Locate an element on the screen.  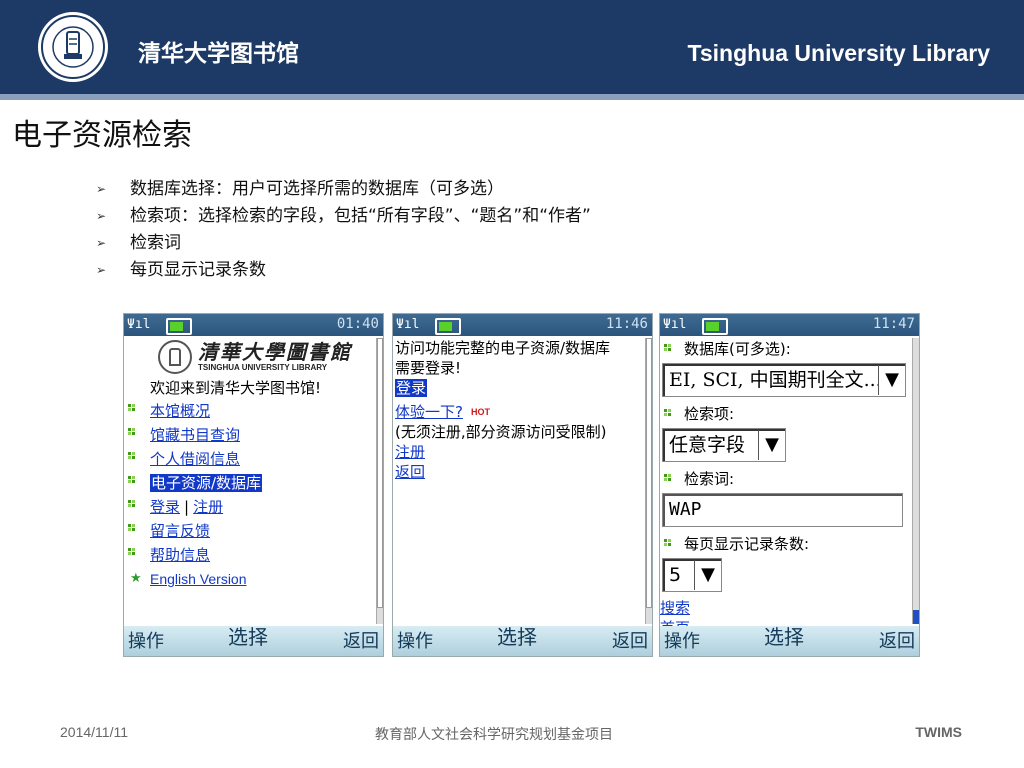
english-version-link: English Version is located at coordinates (198, 579).